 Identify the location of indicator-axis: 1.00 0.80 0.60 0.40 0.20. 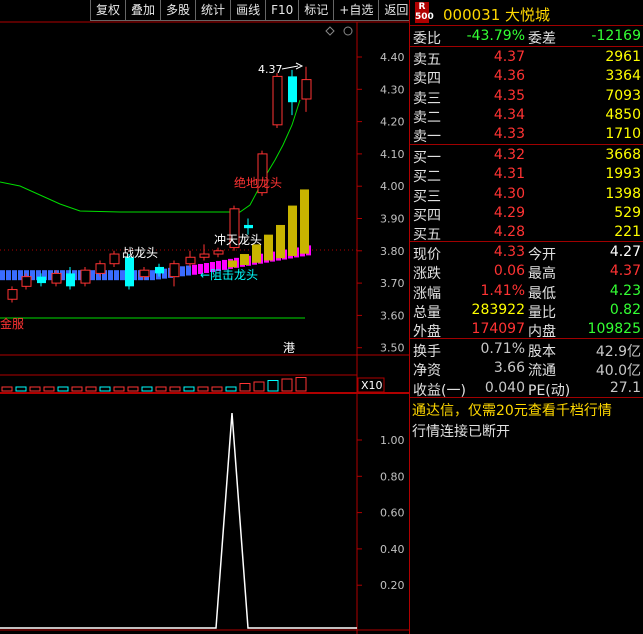
(381, 513).